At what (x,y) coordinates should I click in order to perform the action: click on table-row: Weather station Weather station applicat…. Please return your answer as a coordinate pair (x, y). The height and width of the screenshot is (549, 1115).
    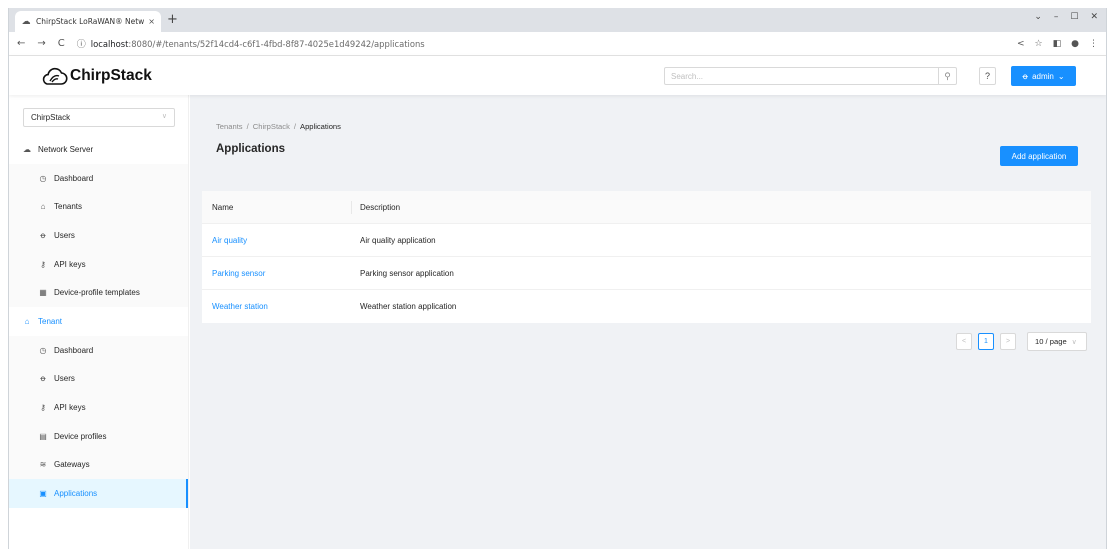
    Looking at the image, I should click on (646, 306).